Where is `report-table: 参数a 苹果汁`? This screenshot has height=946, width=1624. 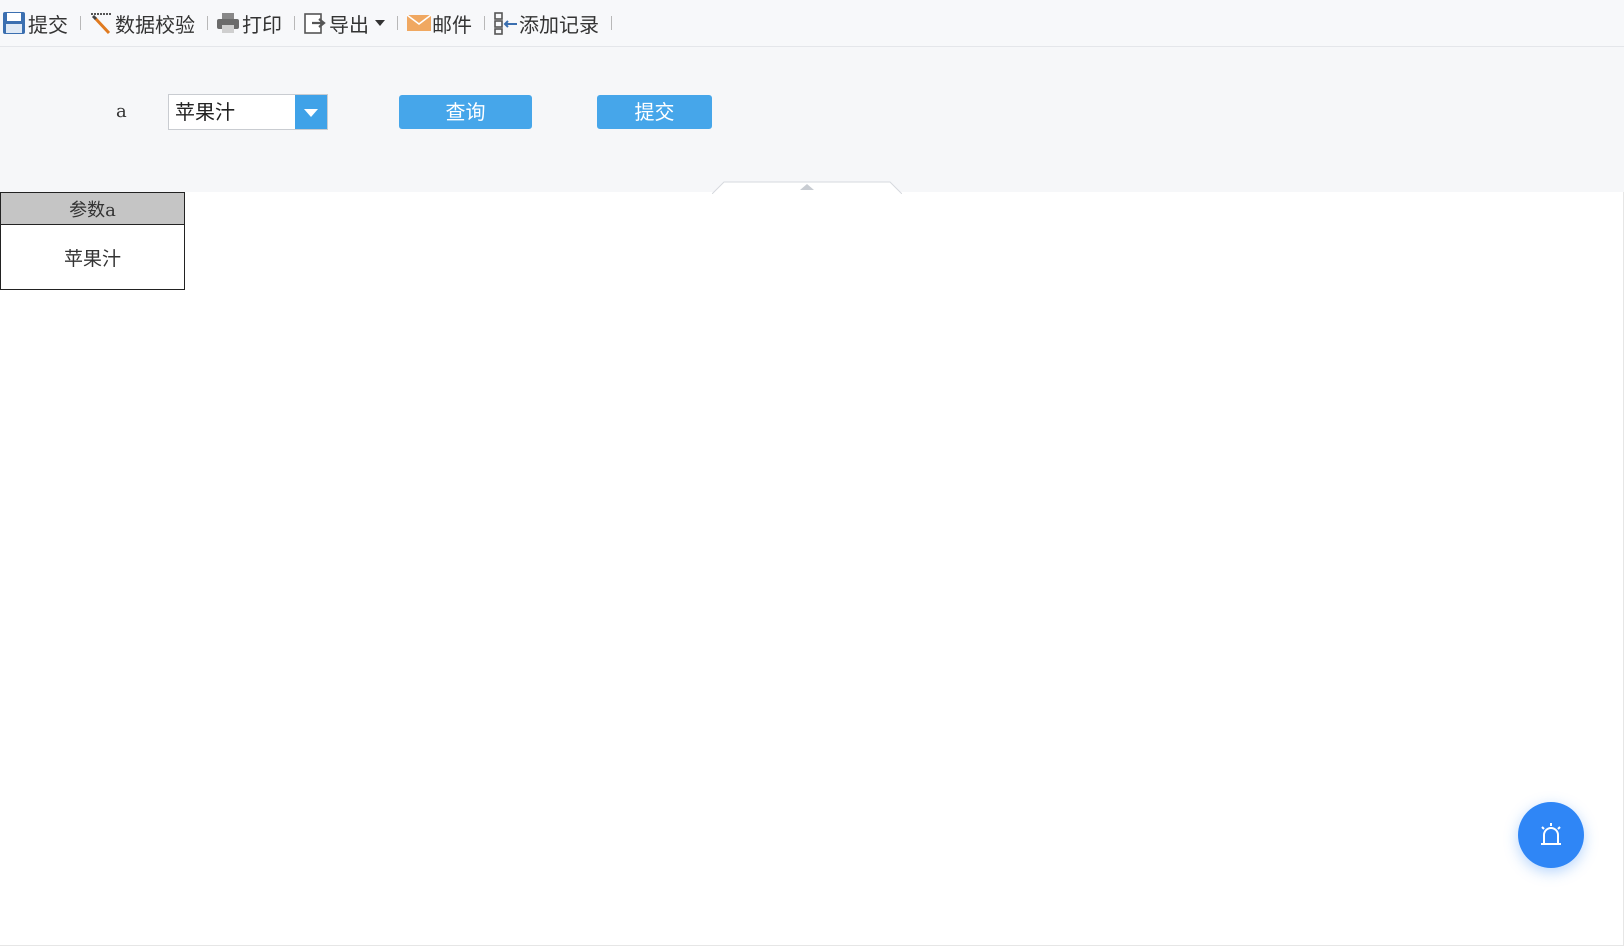
report-table: 参数a 苹果汁 is located at coordinates (92, 241).